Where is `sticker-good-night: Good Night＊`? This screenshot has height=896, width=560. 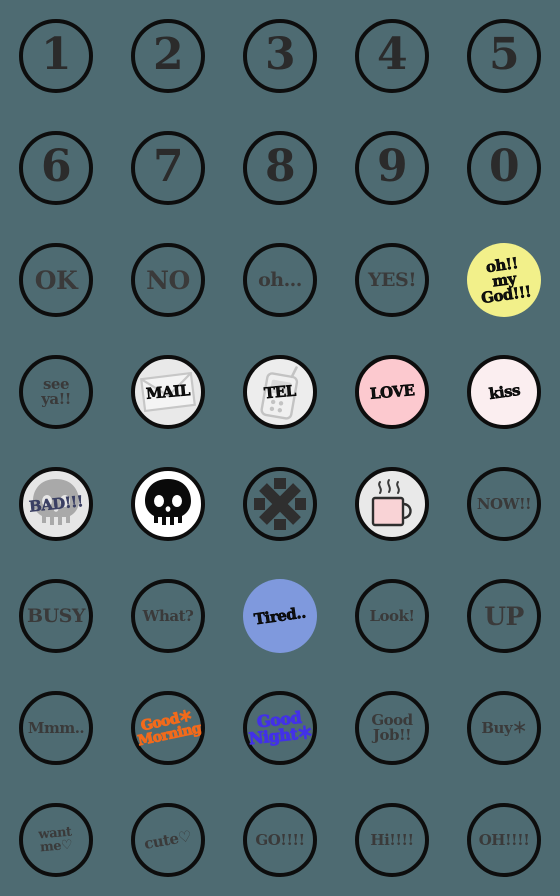 sticker-good-night: Good Night＊ is located at coordinates (280, 728).